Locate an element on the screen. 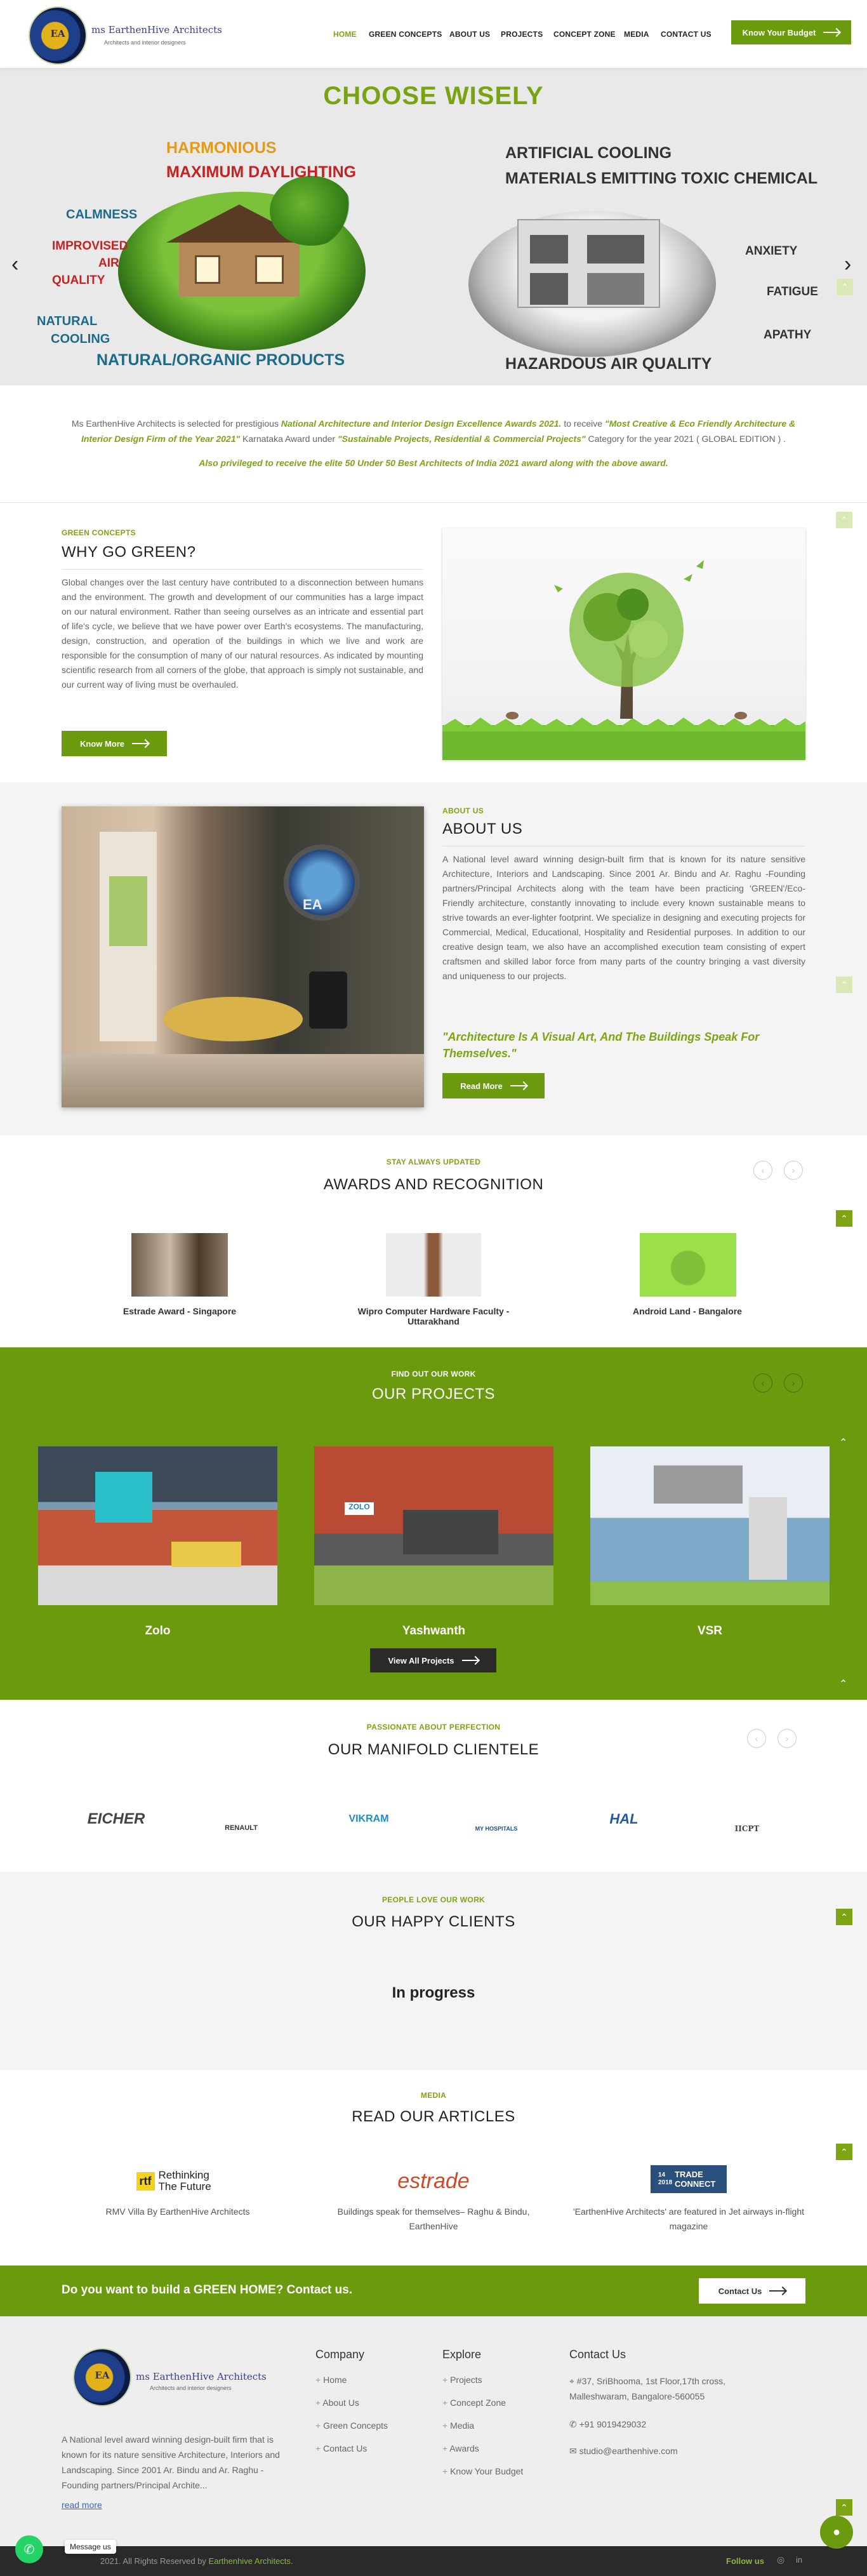 The height and width of the screenshot is (2576, 867). linkedin-icon: in is located at coordinates (799, 2560).